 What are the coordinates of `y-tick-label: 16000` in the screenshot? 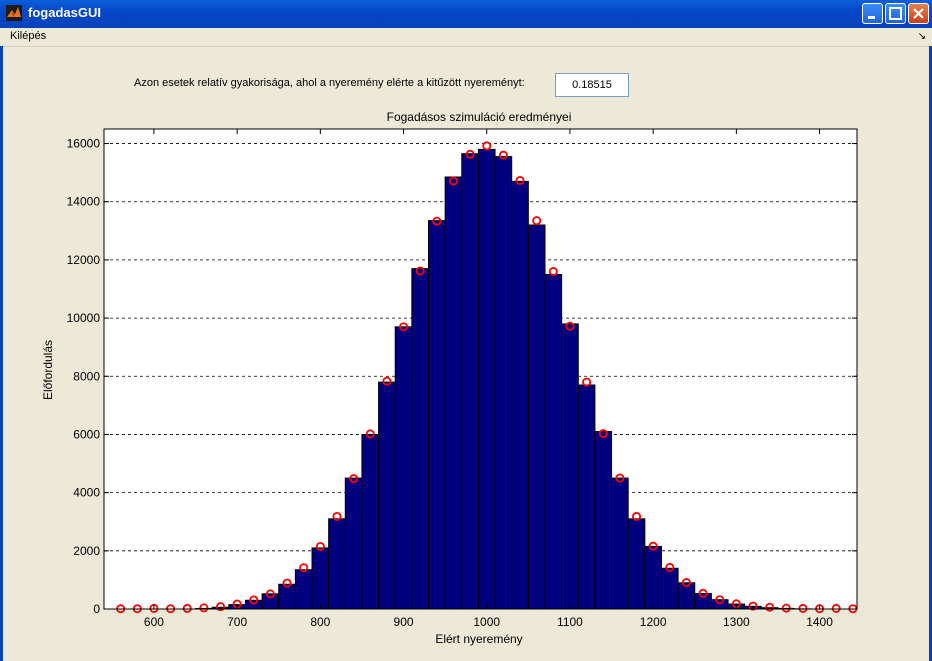 It's located at (84, 144).